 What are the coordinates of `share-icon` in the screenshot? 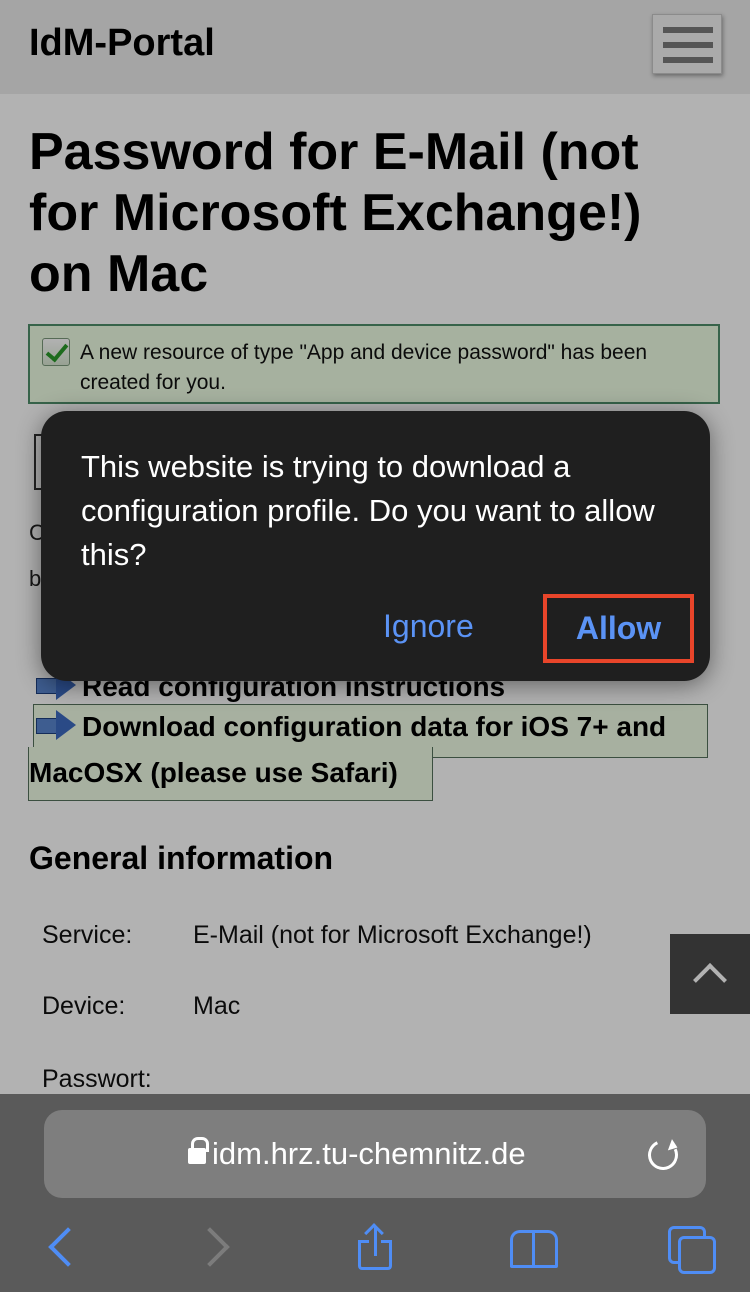 It's located at (376, 1247).